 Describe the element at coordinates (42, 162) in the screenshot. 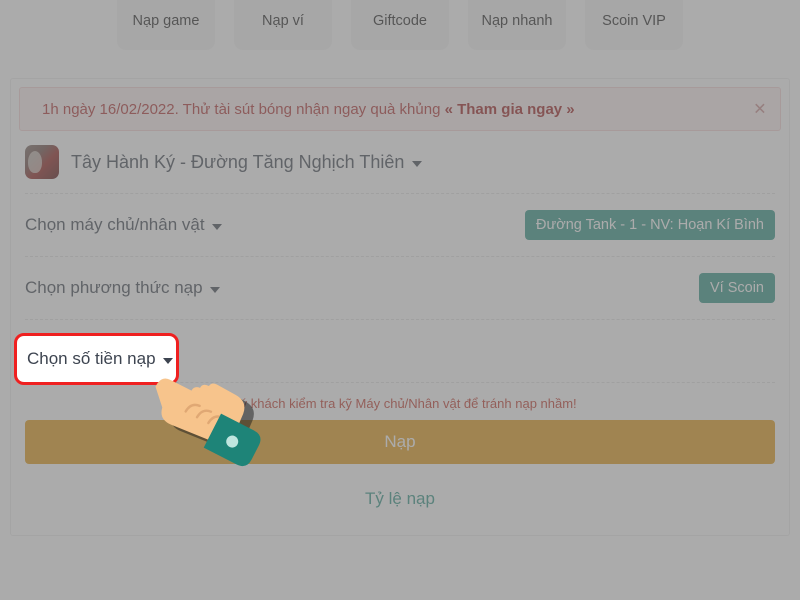

I see `game-avatar` at that location.